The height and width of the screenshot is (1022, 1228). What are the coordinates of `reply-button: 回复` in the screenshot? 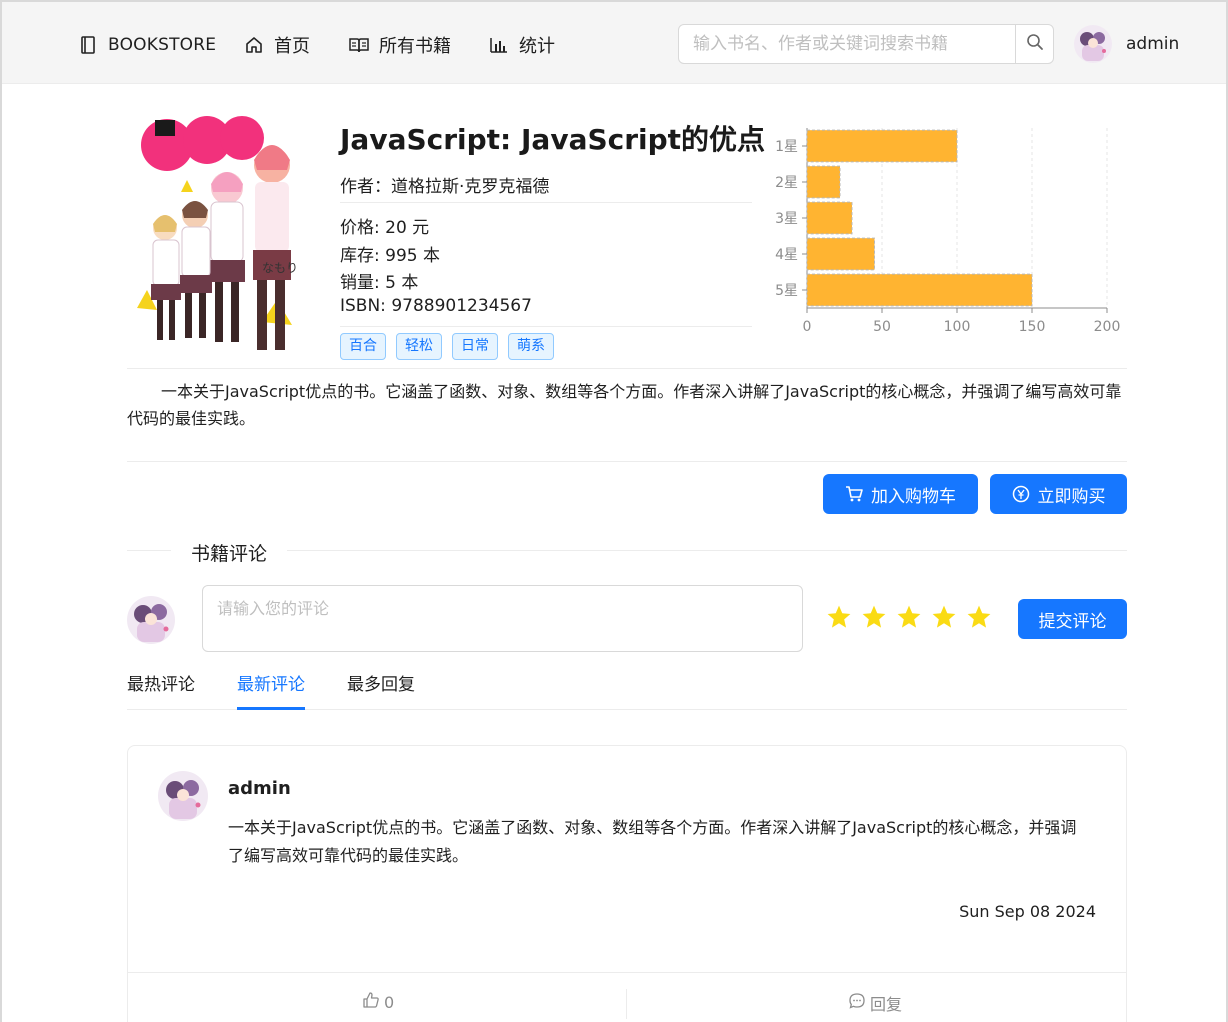 It's located at (875, 1003).